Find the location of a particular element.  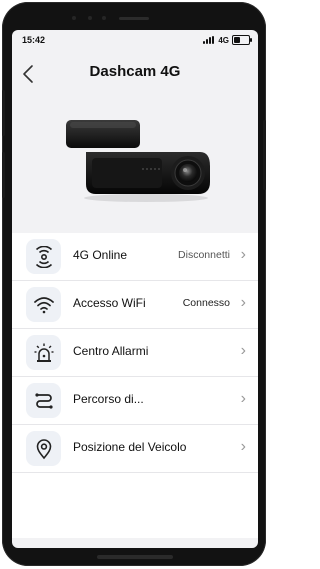

menu-item-label: Posizione del Veicolo is located at coordinates (130, 447).